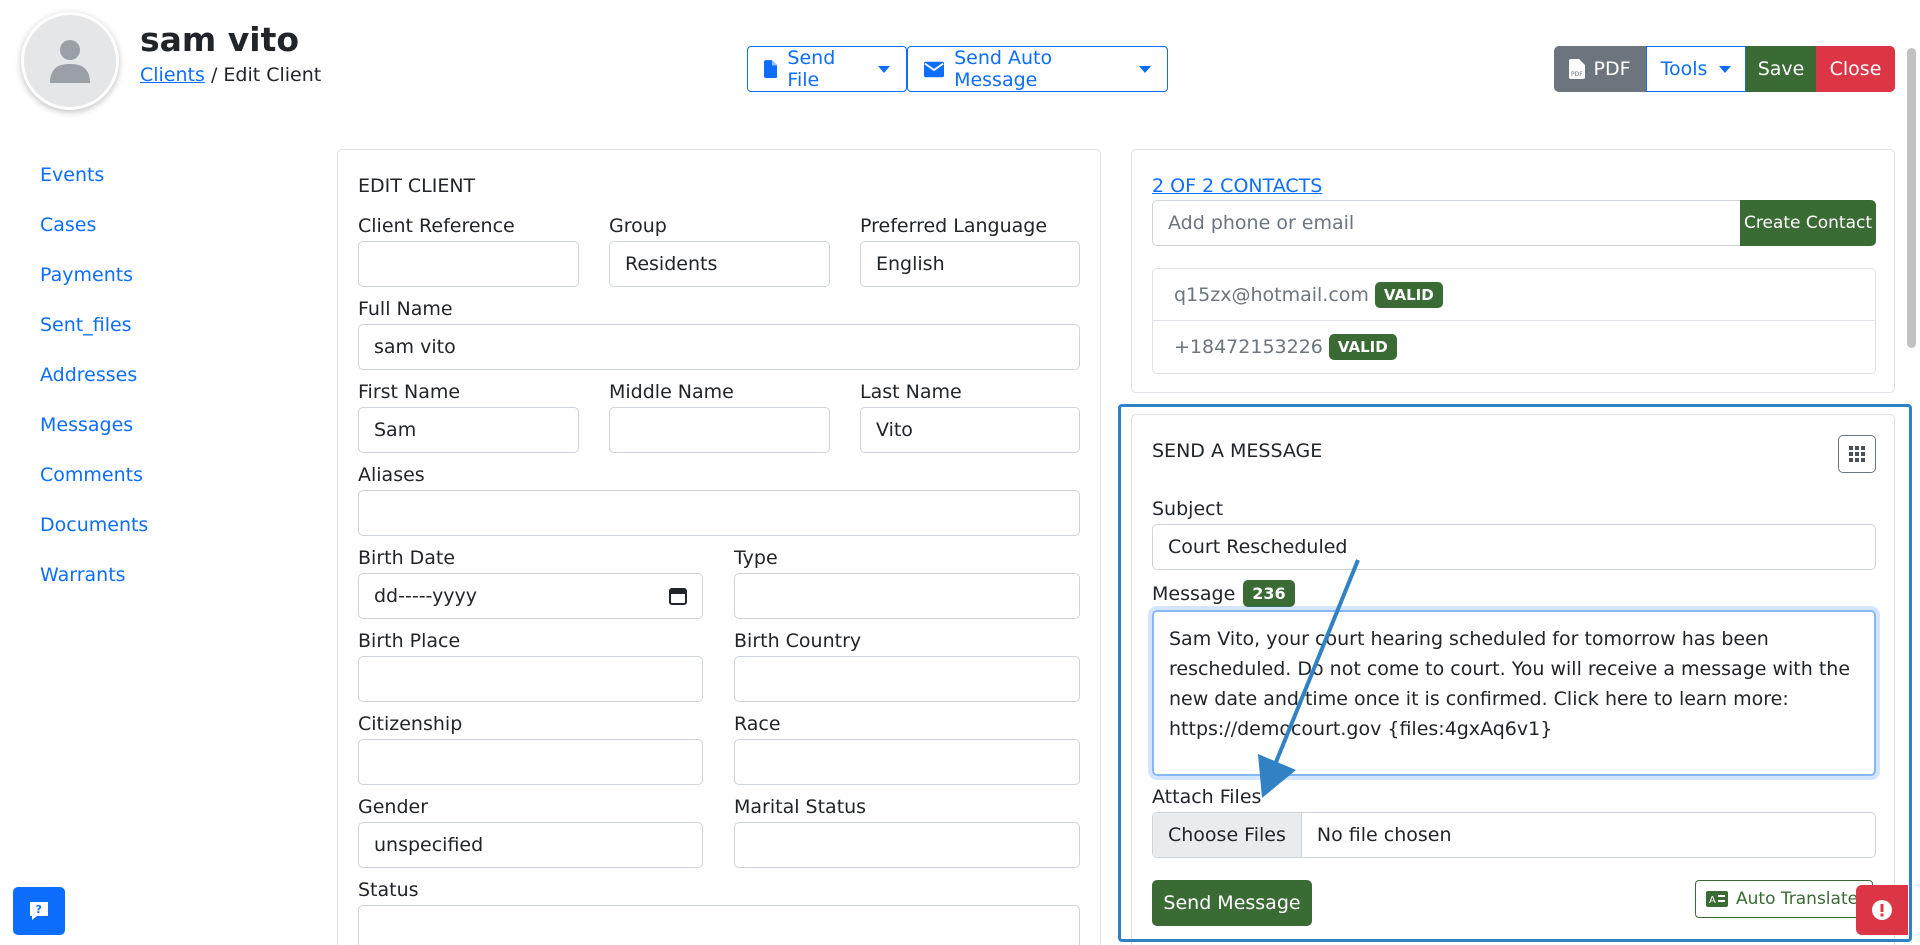 The width and height of the screenshot is (1920, 945). I want to click on alert-icon, so click(1882, 910).